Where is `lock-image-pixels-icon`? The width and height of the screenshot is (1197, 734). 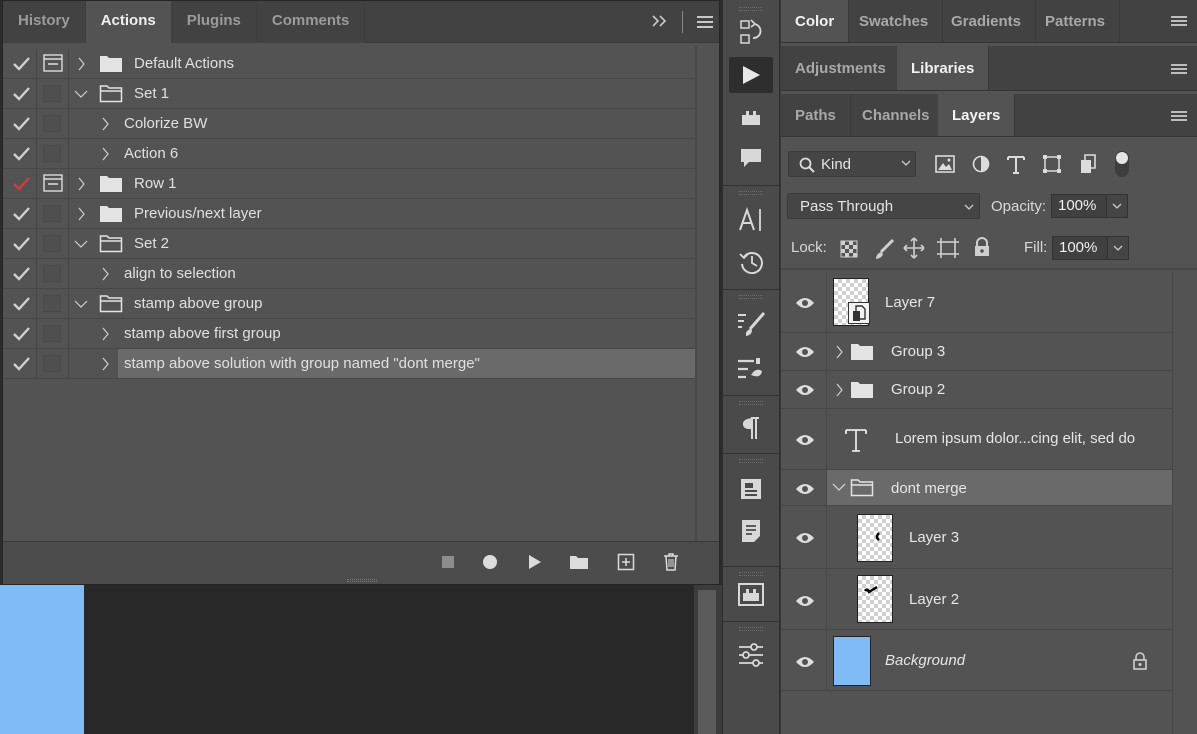 lock-image-pixels-icon is located at coordinates (884, 249).